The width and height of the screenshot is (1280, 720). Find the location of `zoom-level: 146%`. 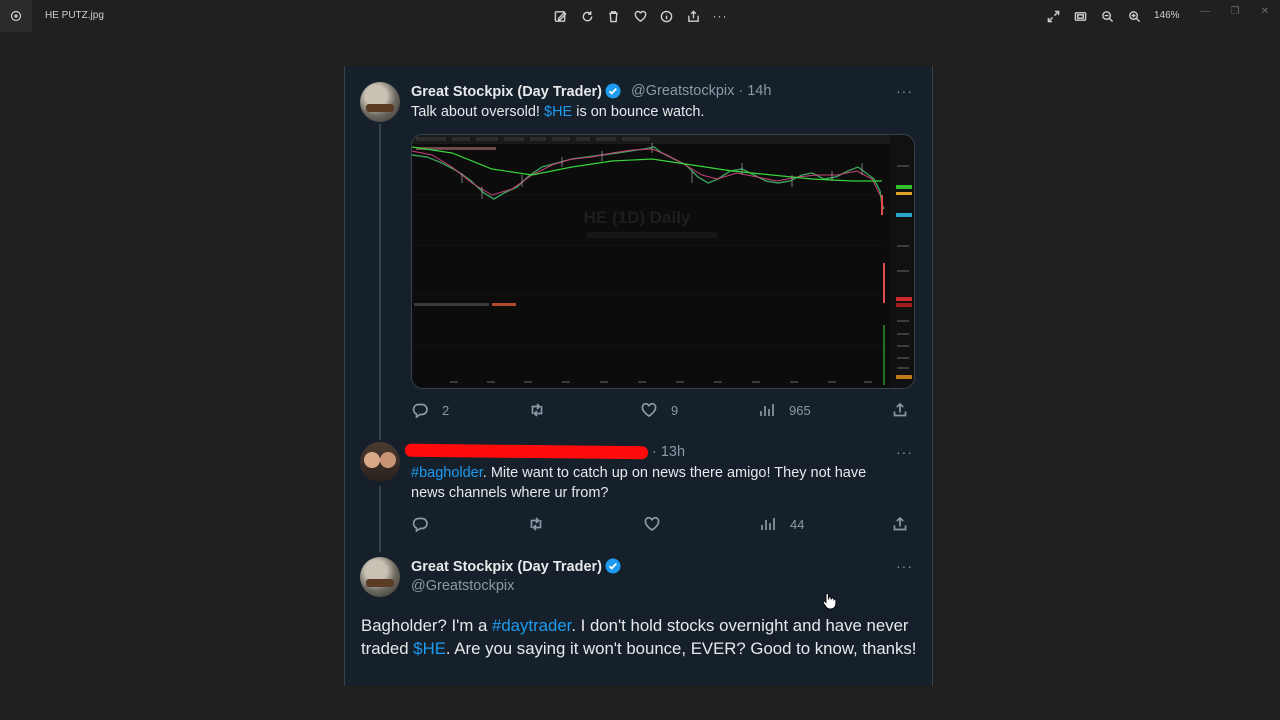

zoom-level: 146% is located at coordinates (1167, 15).